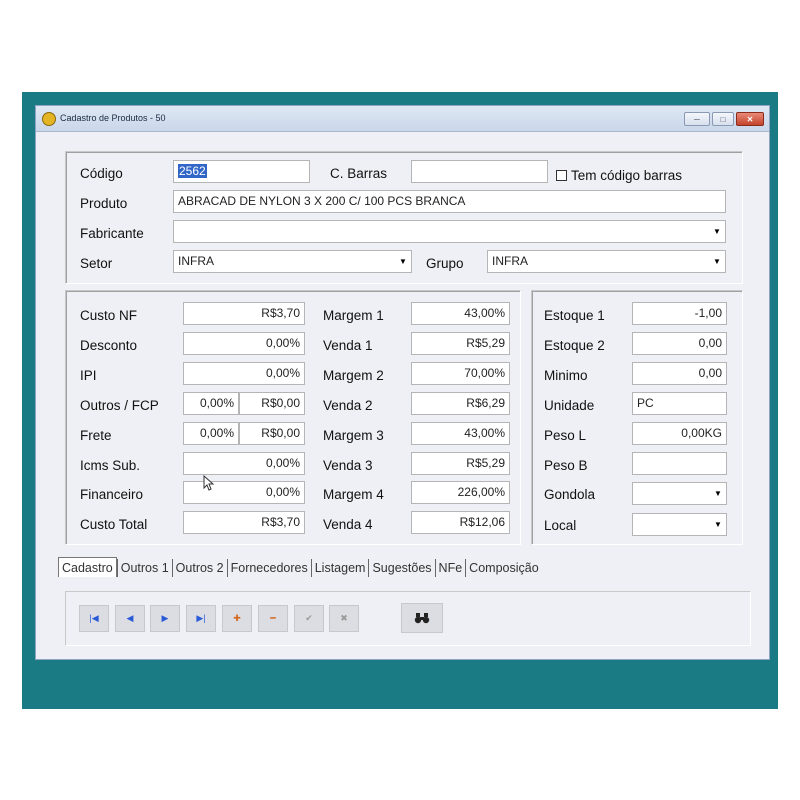  I want to click on margem3-field: 43,00%, so click(460, 433).